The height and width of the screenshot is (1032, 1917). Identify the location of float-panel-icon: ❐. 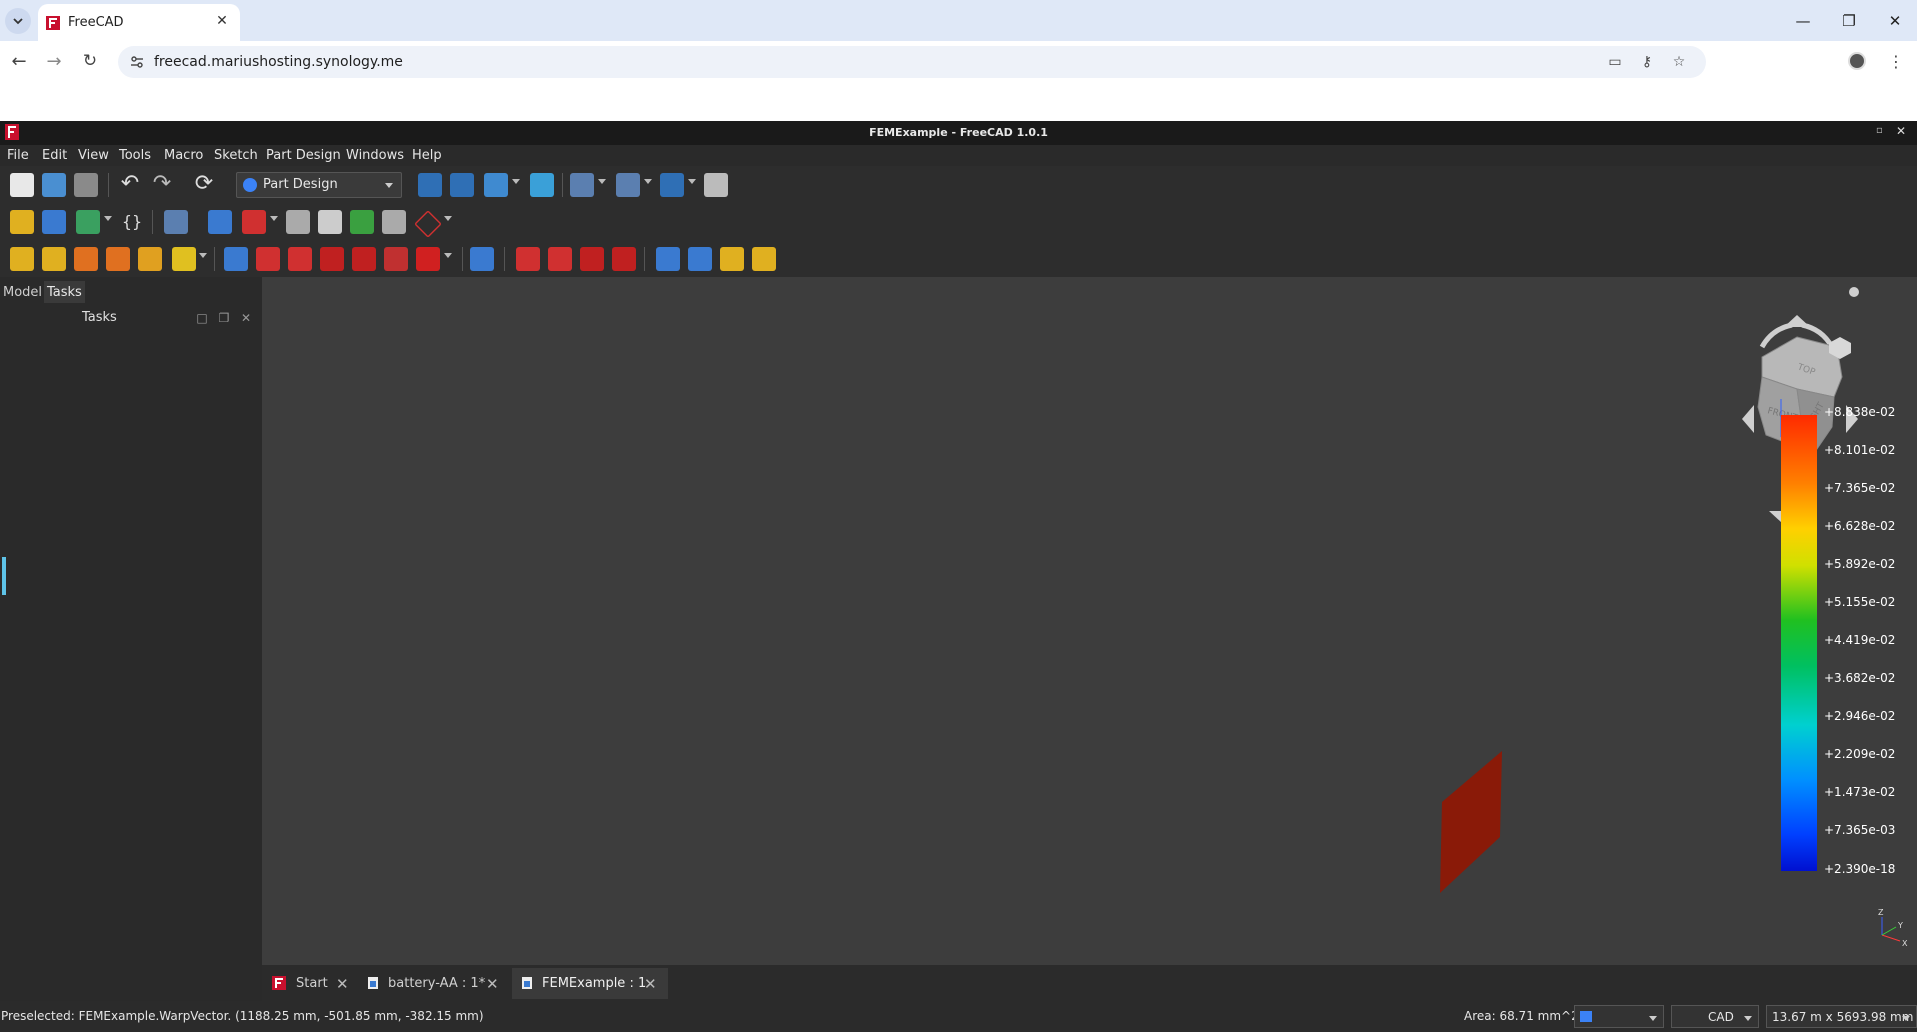
(224, 318).